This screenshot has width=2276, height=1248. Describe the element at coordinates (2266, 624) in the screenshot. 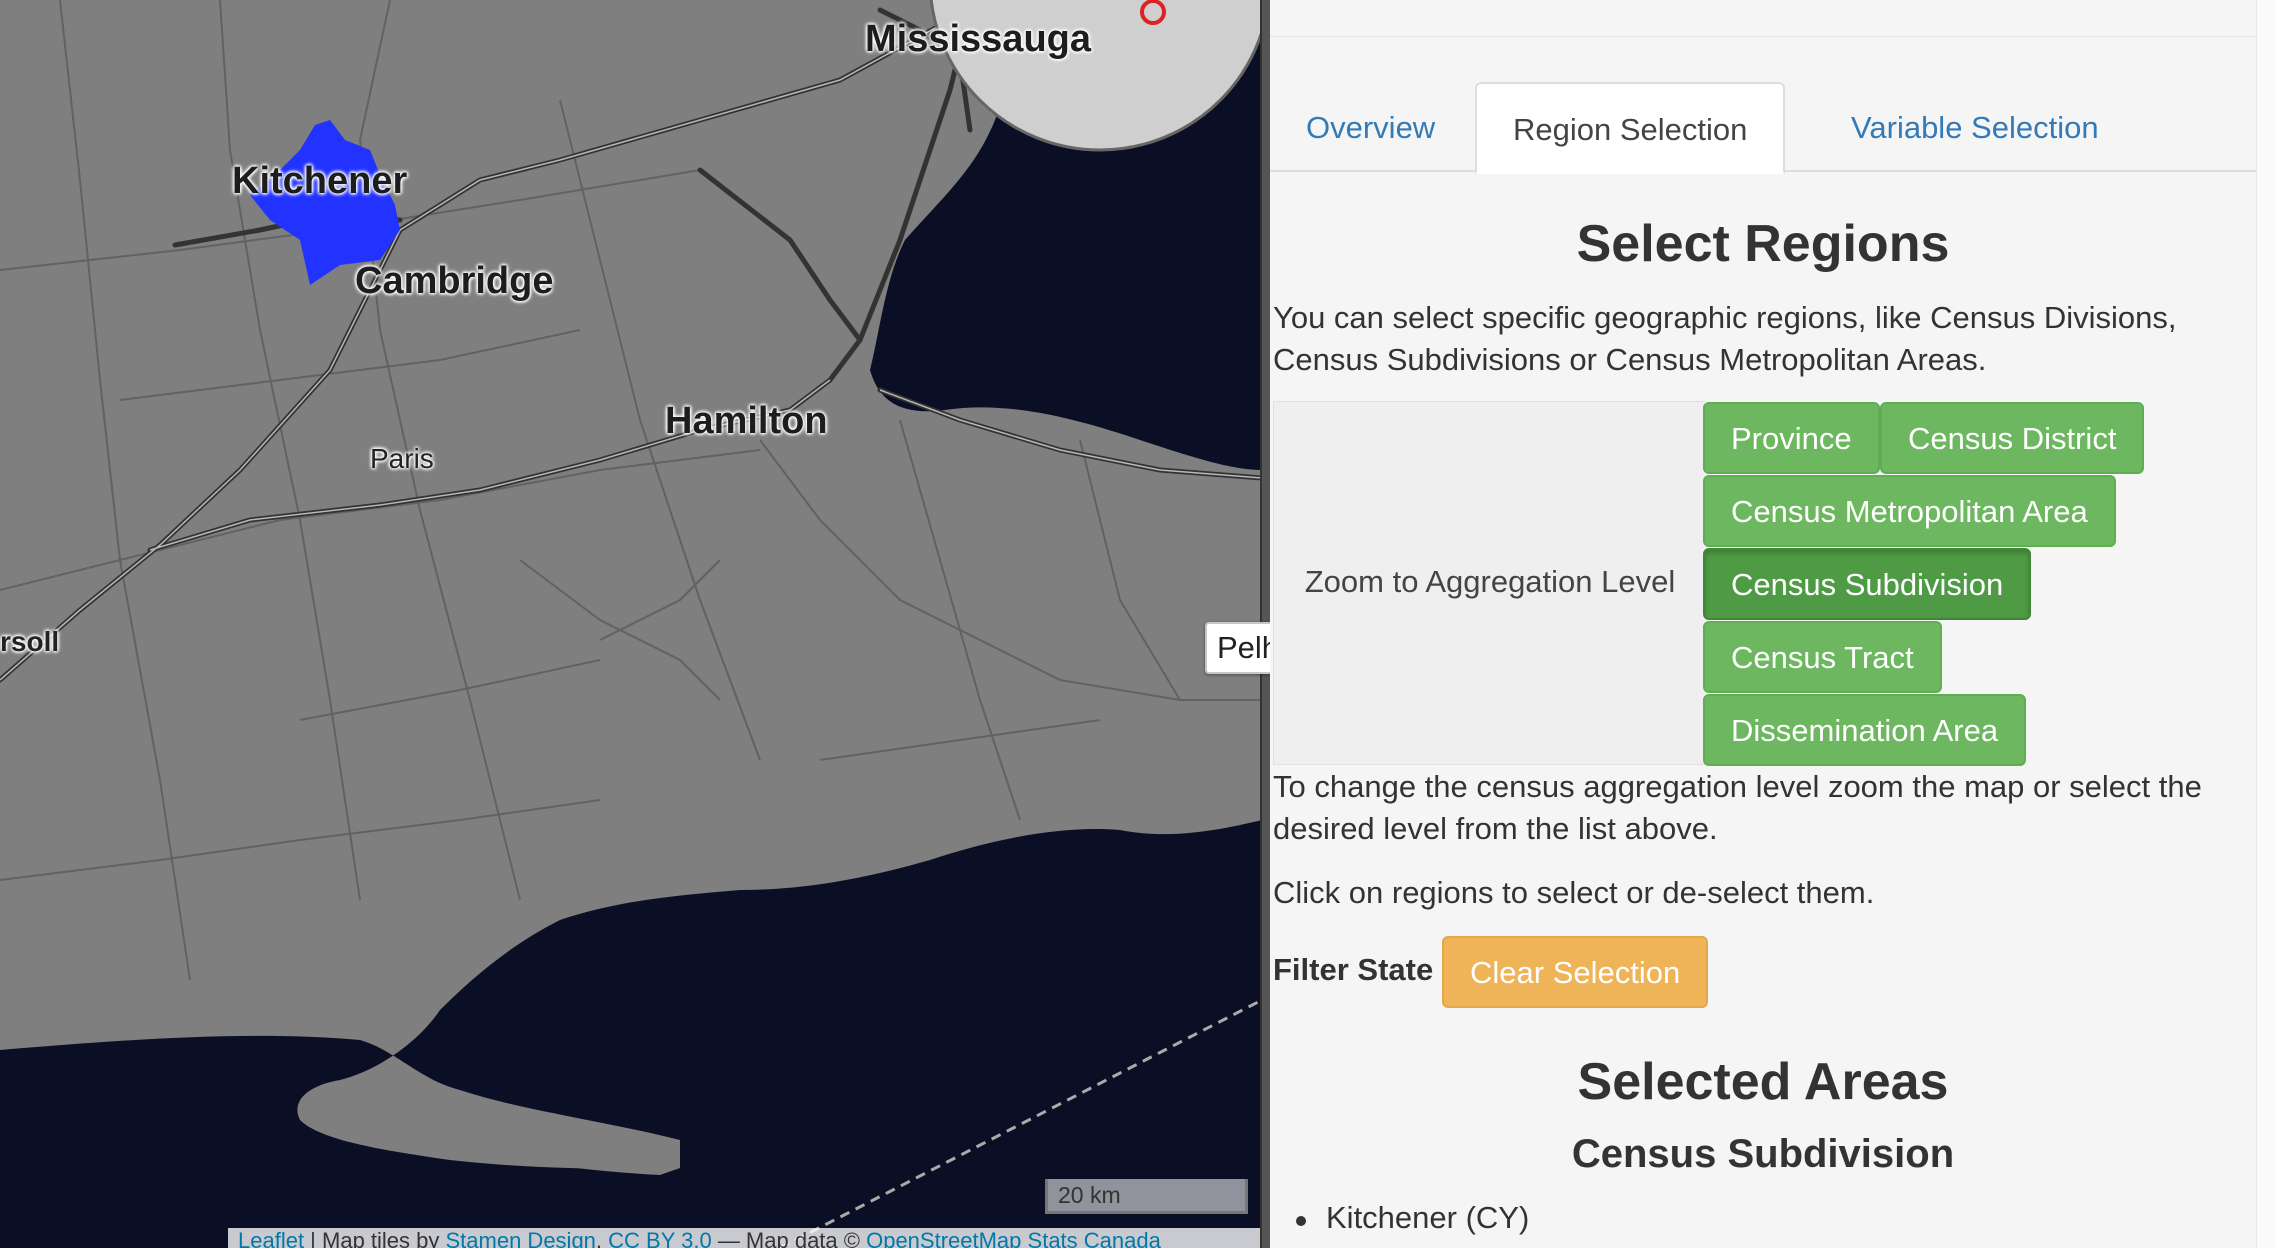

I see `sidebar-scrollbar` at that location.